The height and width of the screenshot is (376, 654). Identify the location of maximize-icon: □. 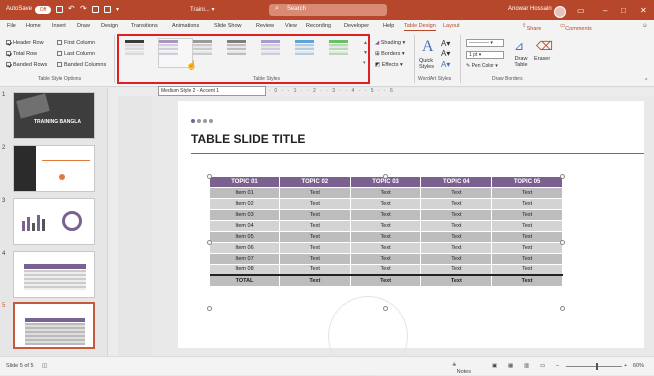
(623, 10).